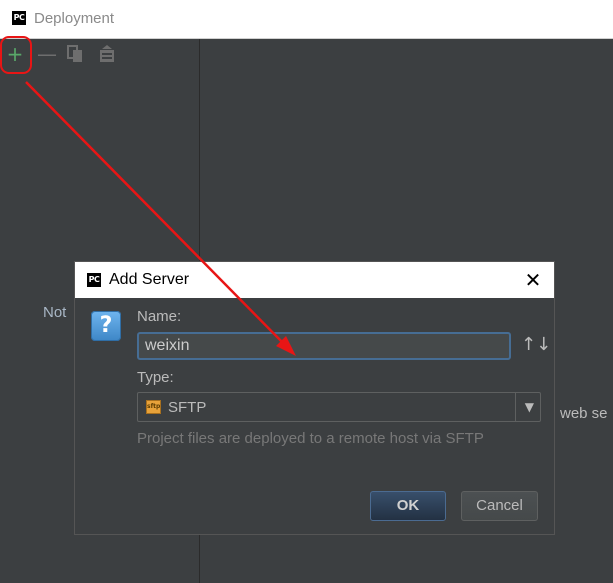 Image resolution: width=613 pixels, height=583 pixels. What do you see at coordinates (339, 407) in the screenshot?
I see `server-type-select: sftp SFTP ▼` at bounding box center [339, 407].